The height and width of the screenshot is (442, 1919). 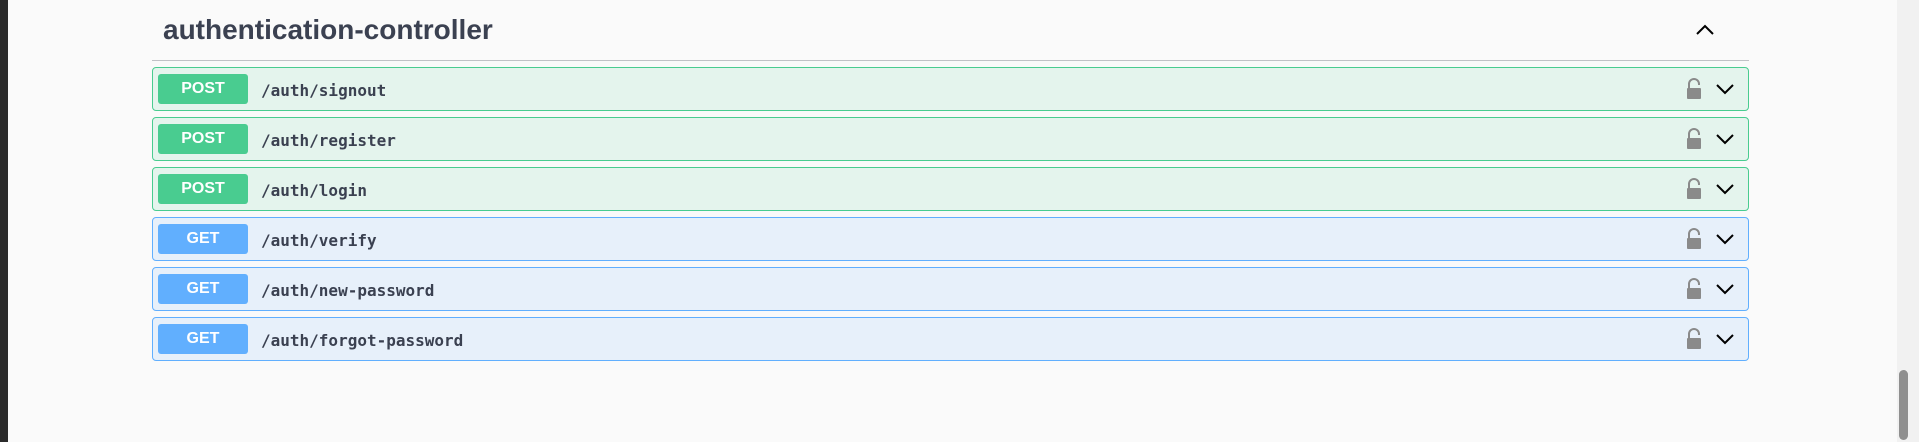 What do you see at coordinates (950, 30) in the screenshot?
I see `tag-header: authentication-controller` at bounding box center [950, 30].